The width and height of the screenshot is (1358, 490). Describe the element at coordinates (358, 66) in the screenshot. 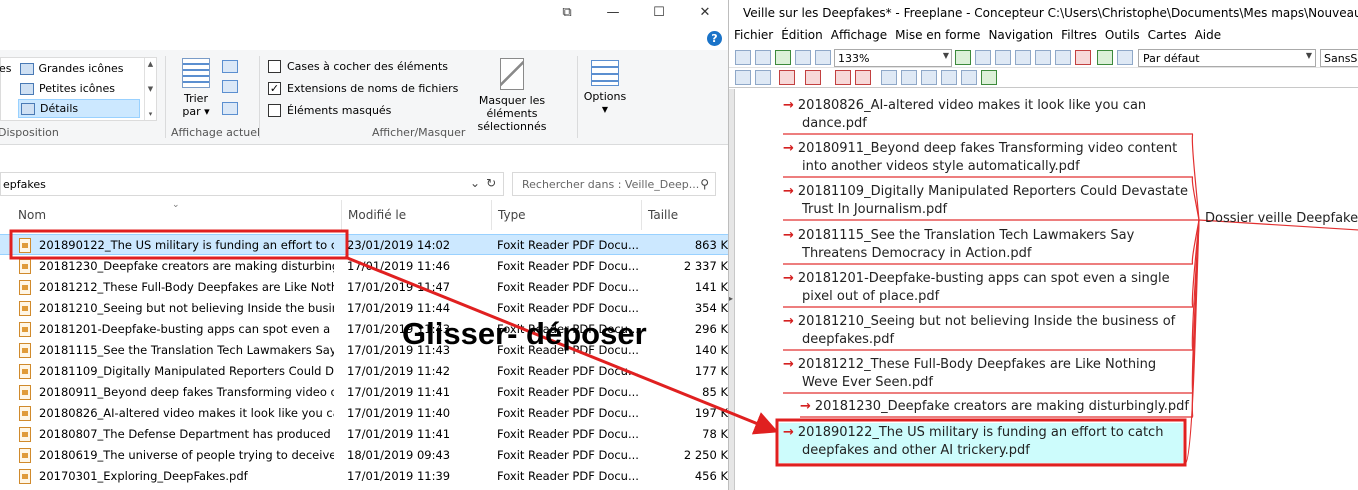

I see `checkbox-item-checkboxes: Cases à cocher des éléments` at that location.